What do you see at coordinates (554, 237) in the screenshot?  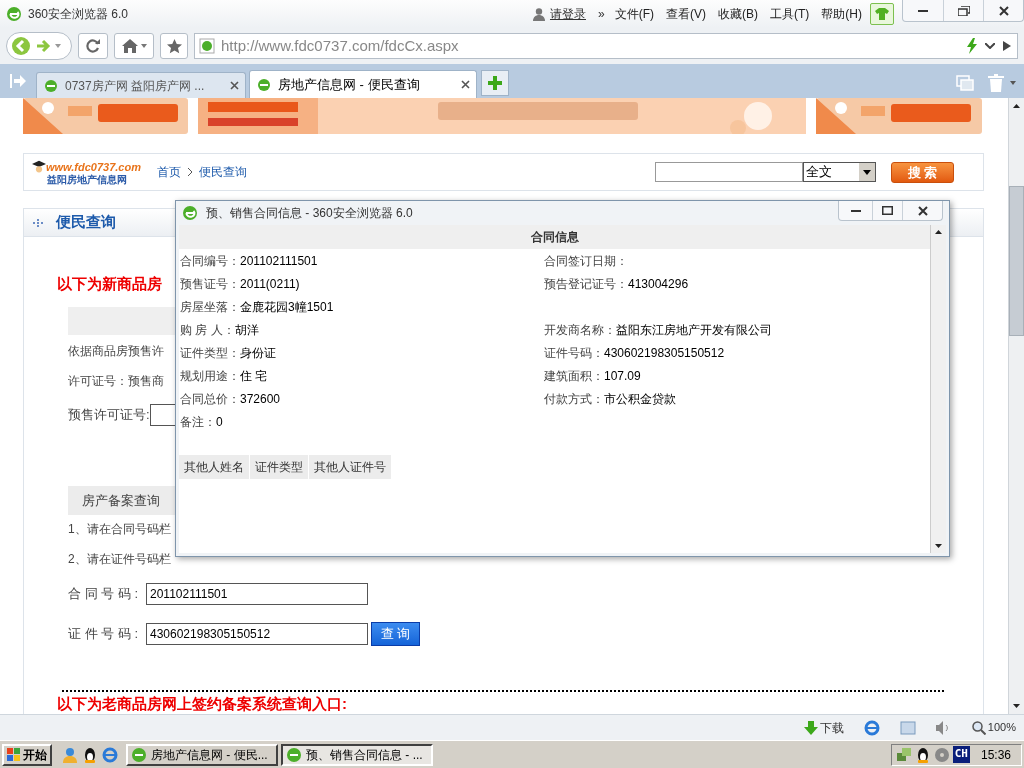 I see `contract-info-heading: 合同信息` at bounding box center [554, 237].